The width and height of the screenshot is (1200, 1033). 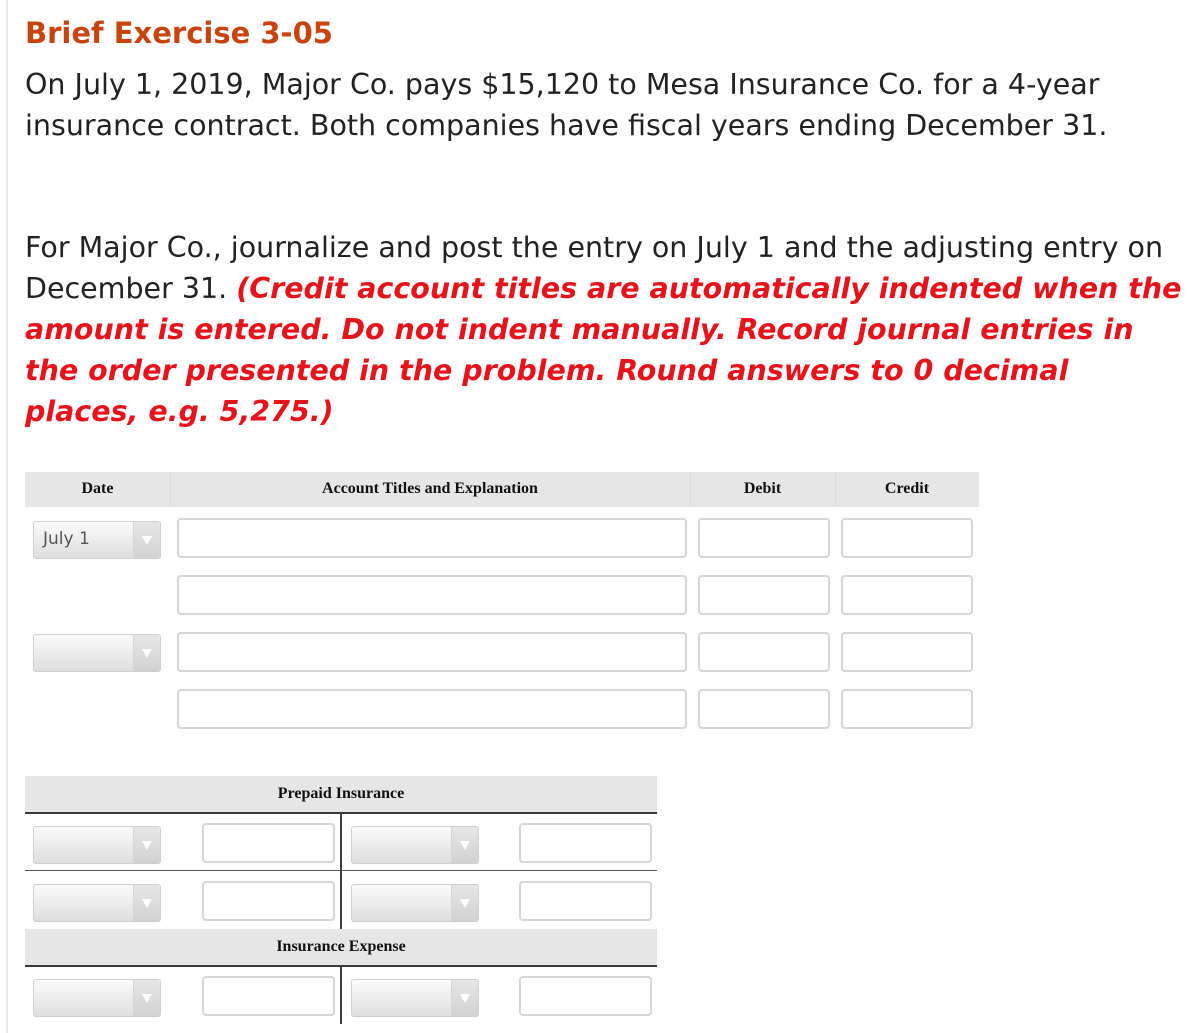 I want to click on entry-1-row-1-account-input, so click(x=432, y=538).